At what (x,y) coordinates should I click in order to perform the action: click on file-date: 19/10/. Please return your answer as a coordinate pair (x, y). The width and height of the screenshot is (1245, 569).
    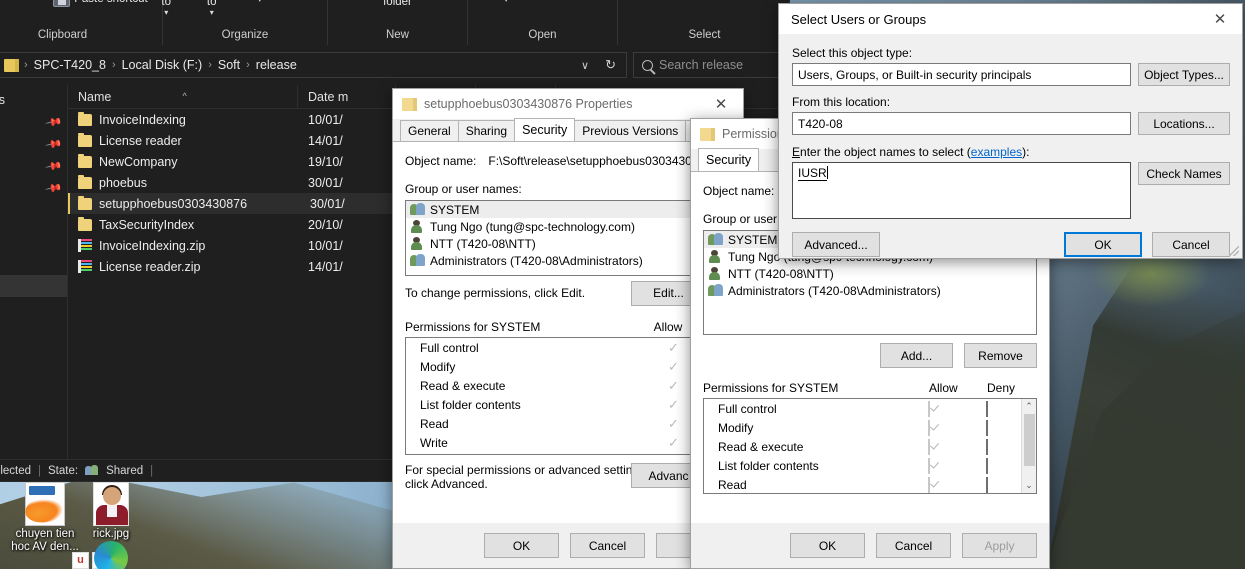
    Looking at the image, I should click on (325, 161).